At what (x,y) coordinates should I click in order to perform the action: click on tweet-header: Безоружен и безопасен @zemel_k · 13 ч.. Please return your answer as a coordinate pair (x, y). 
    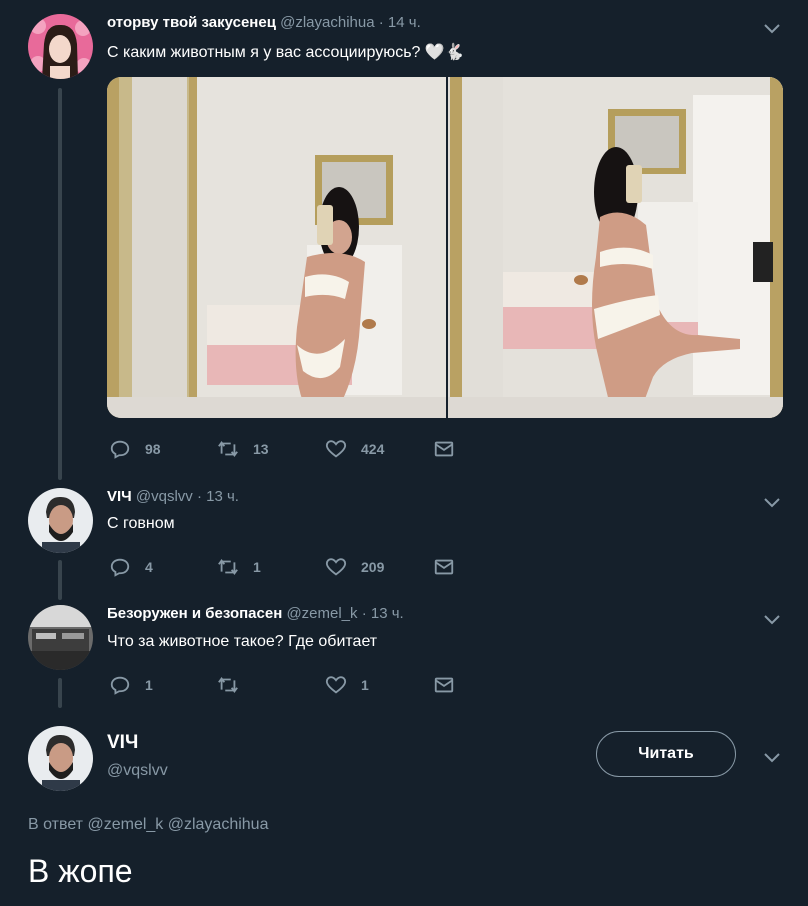
    Looking at the image, I should click on (255, 613).